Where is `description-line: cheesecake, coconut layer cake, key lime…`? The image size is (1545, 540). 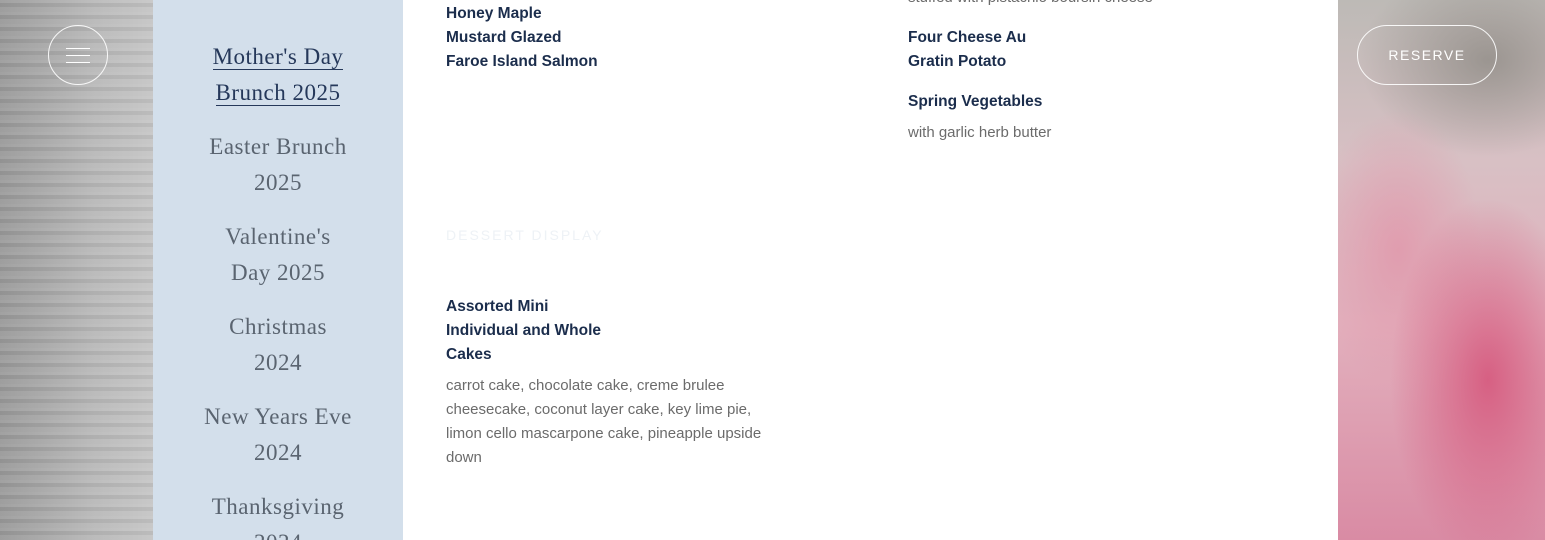
description-line: cheesecake, coconut layer cake, key lime… is located at coordinates (599, 409).